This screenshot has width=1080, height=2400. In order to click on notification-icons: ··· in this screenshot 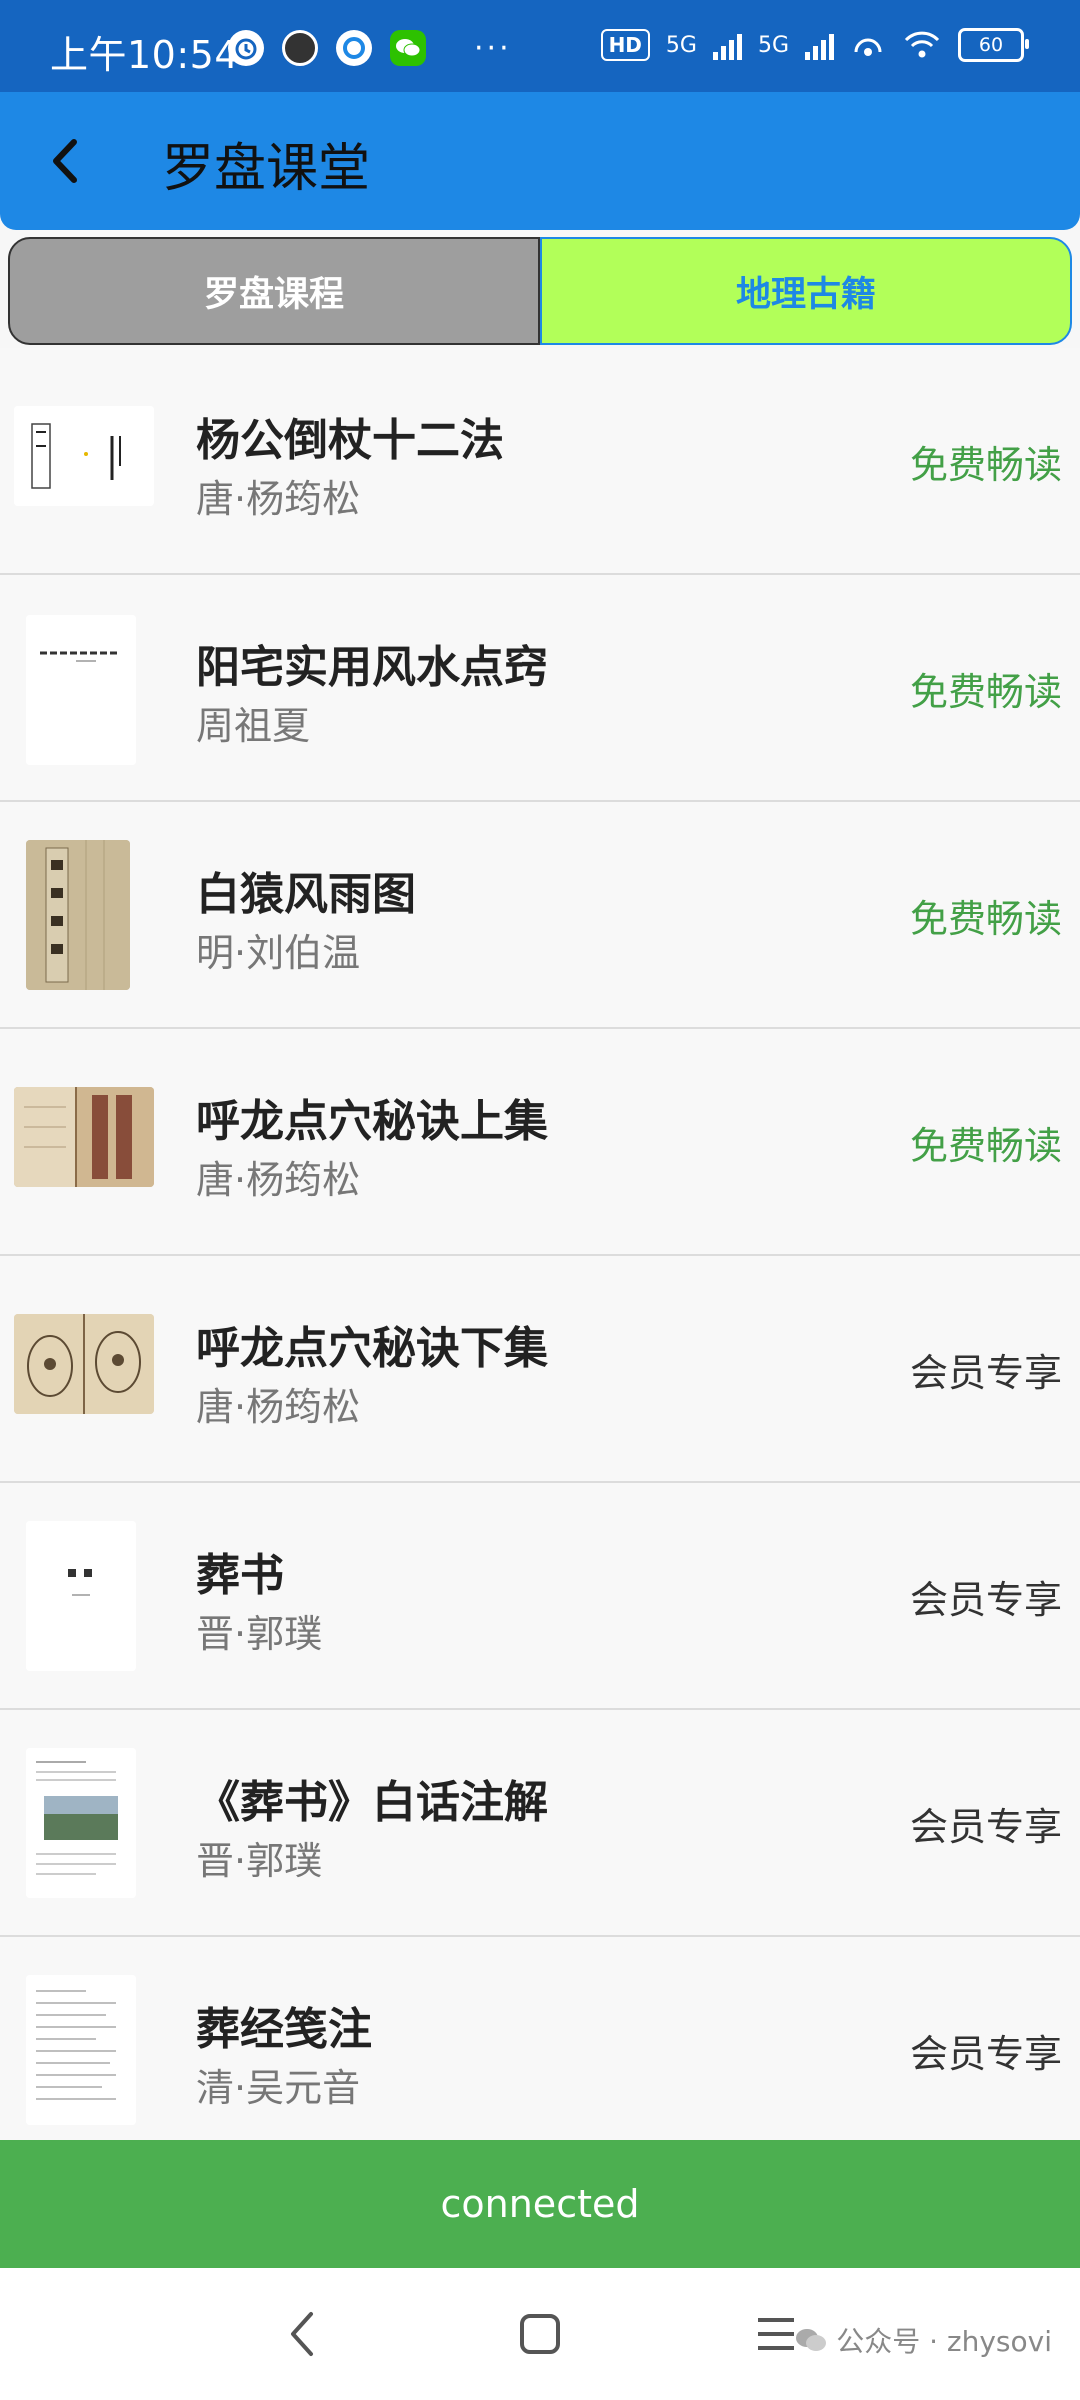, I will do `click(370, 48)`.